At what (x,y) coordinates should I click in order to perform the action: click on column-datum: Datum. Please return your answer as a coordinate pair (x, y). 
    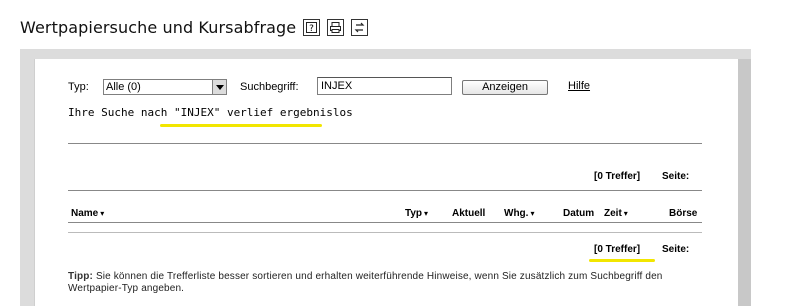
    Looking at the image, I should click on (579, 213).